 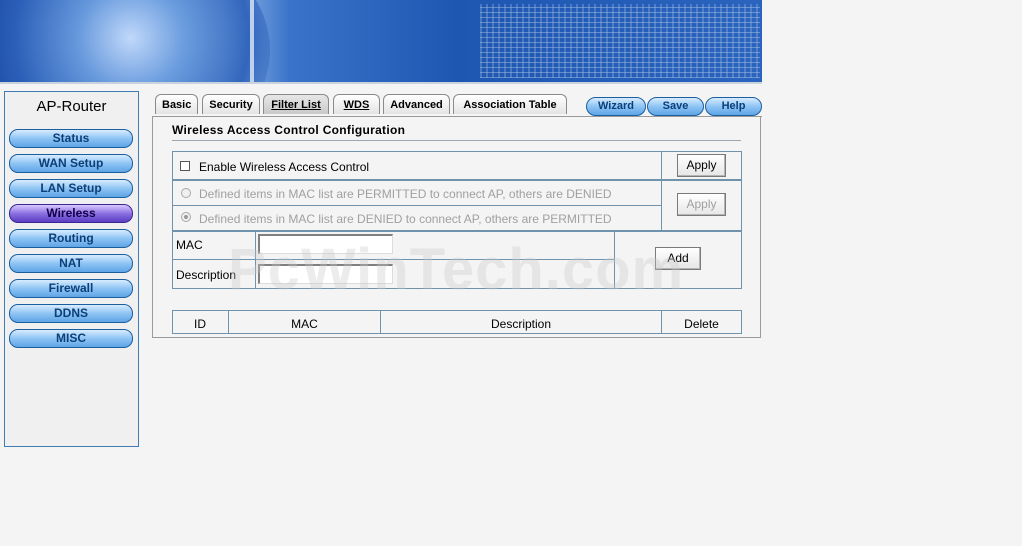 What do you see at coordinates (521, 324) in the screenshot?
I see `table-header-description: Description` at bounding box center [521, 324].